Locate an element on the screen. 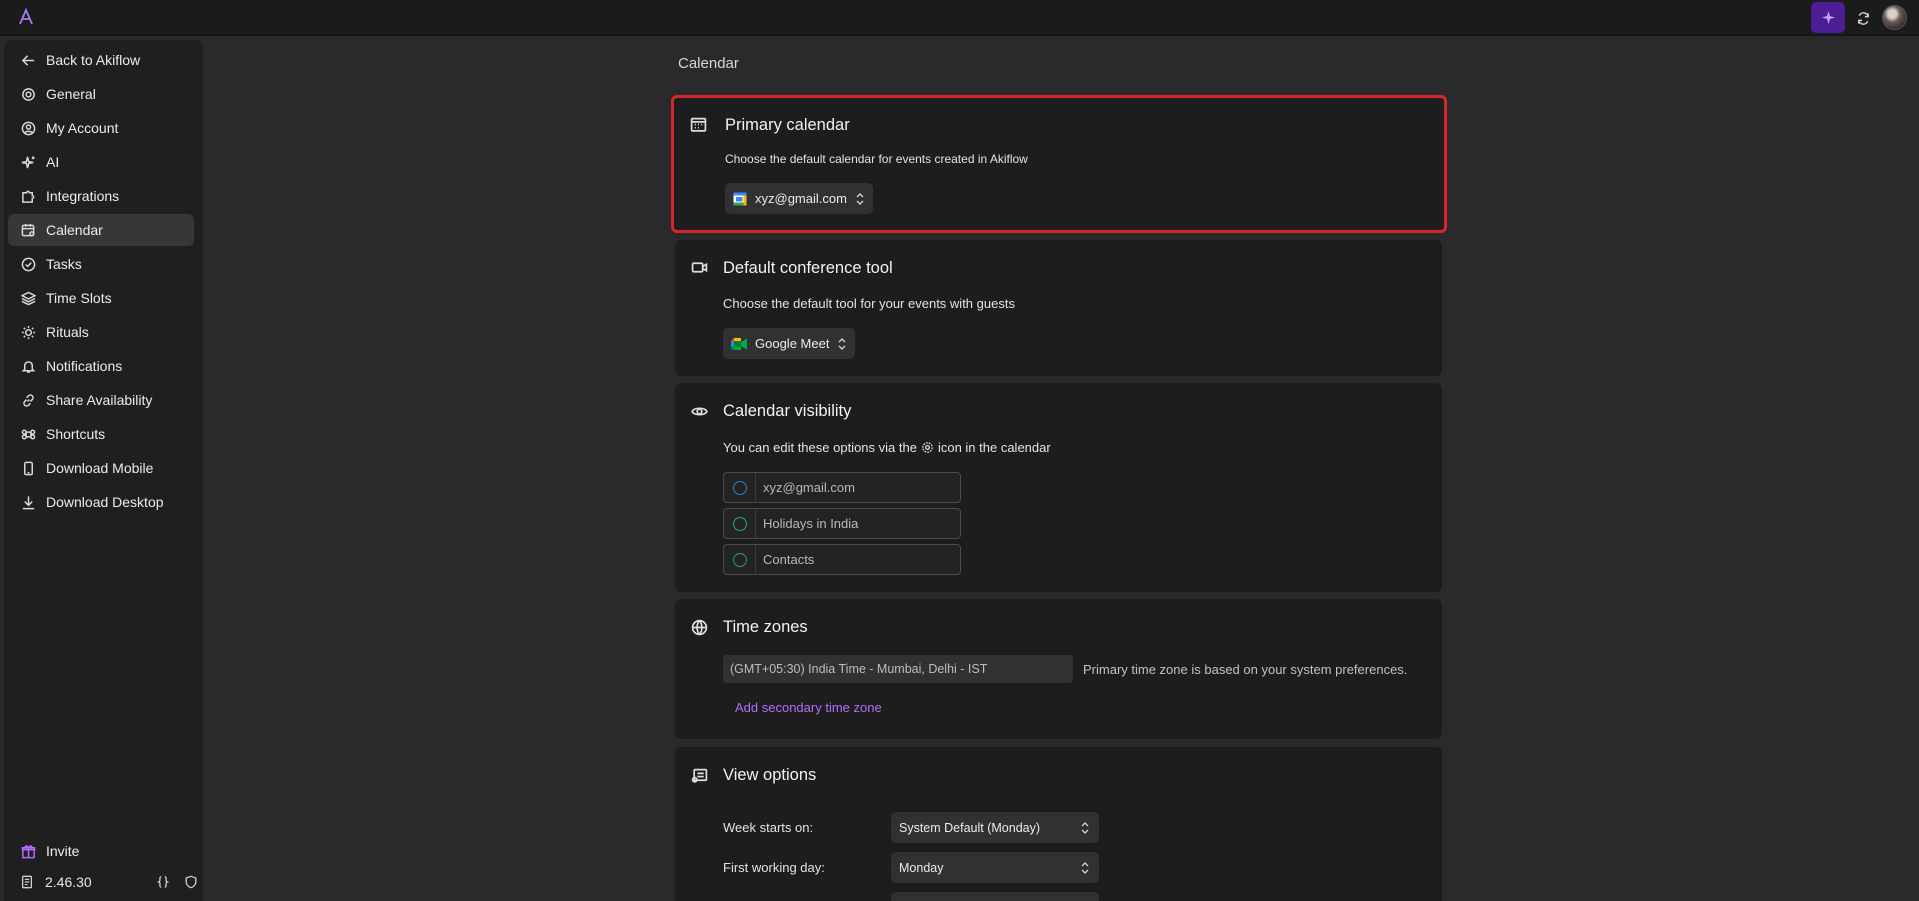 The height and width of the screenshot is (901, 1919). conference-tool-select: Google Meet is located at coordinates (789, 343).